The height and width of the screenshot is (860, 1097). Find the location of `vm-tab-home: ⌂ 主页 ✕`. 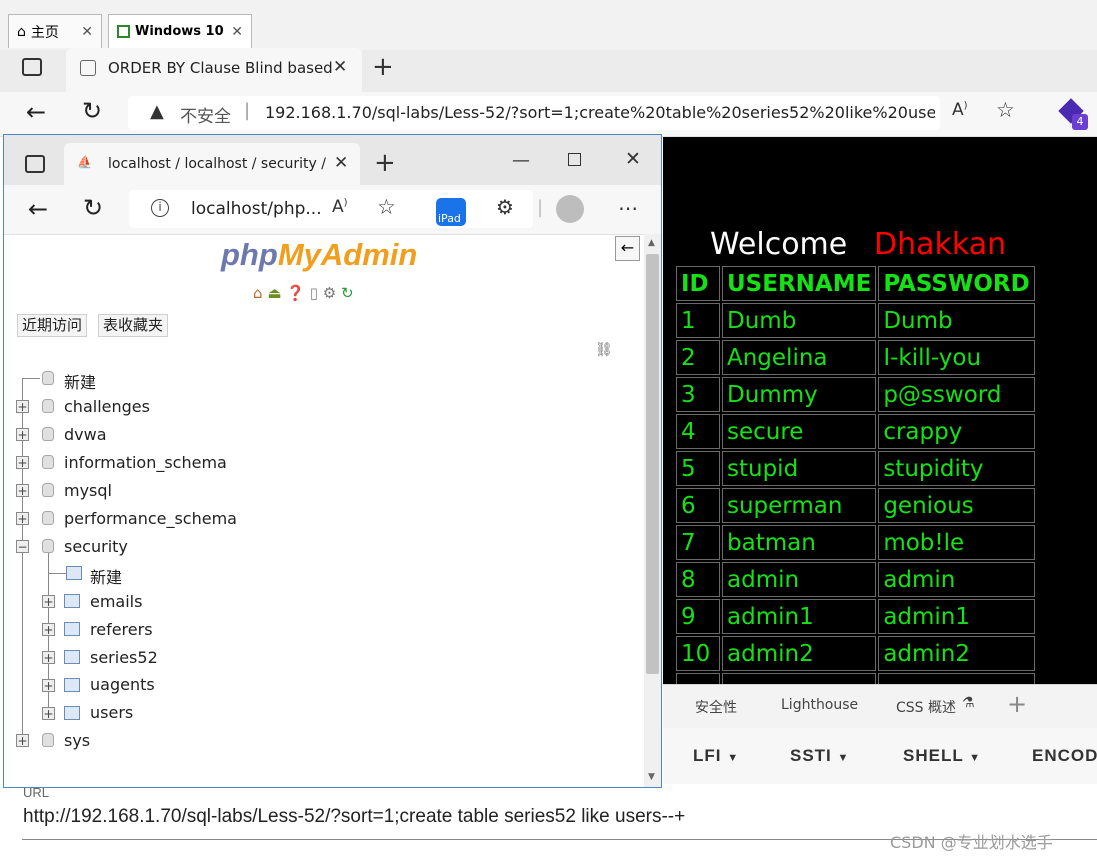

vm-tab-home: ⌂ 主页 ✕ is located at coordinates (55, 31).